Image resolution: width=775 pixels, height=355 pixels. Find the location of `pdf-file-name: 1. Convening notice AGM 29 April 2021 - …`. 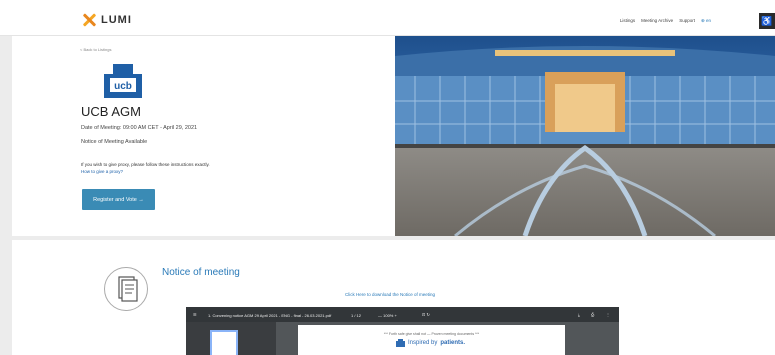

pdf-file-name: 1. Convening notice AGM 29 April 2021 - … is located at coordinates (270, 315).